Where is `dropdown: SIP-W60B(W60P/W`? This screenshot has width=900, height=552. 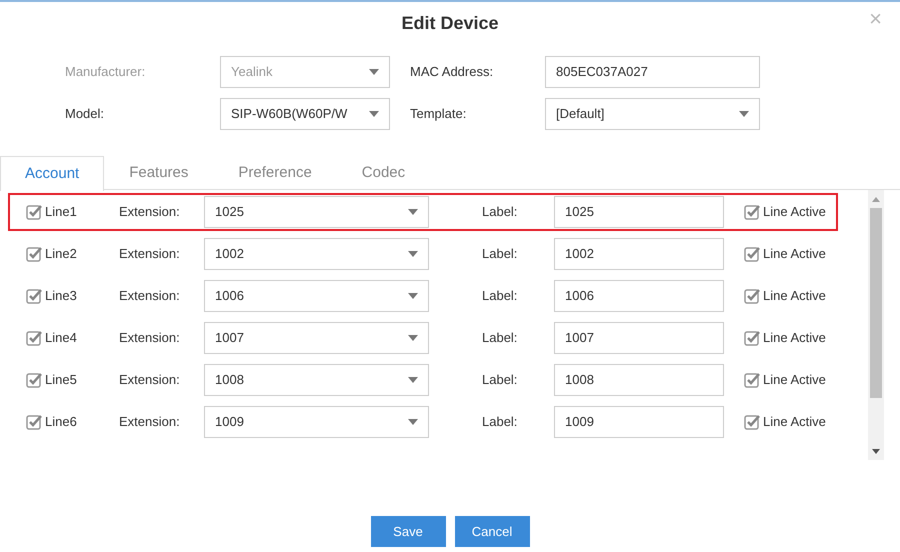
dropdown: SIP-W60B(W60P/W is located at coordinates (305, 114).